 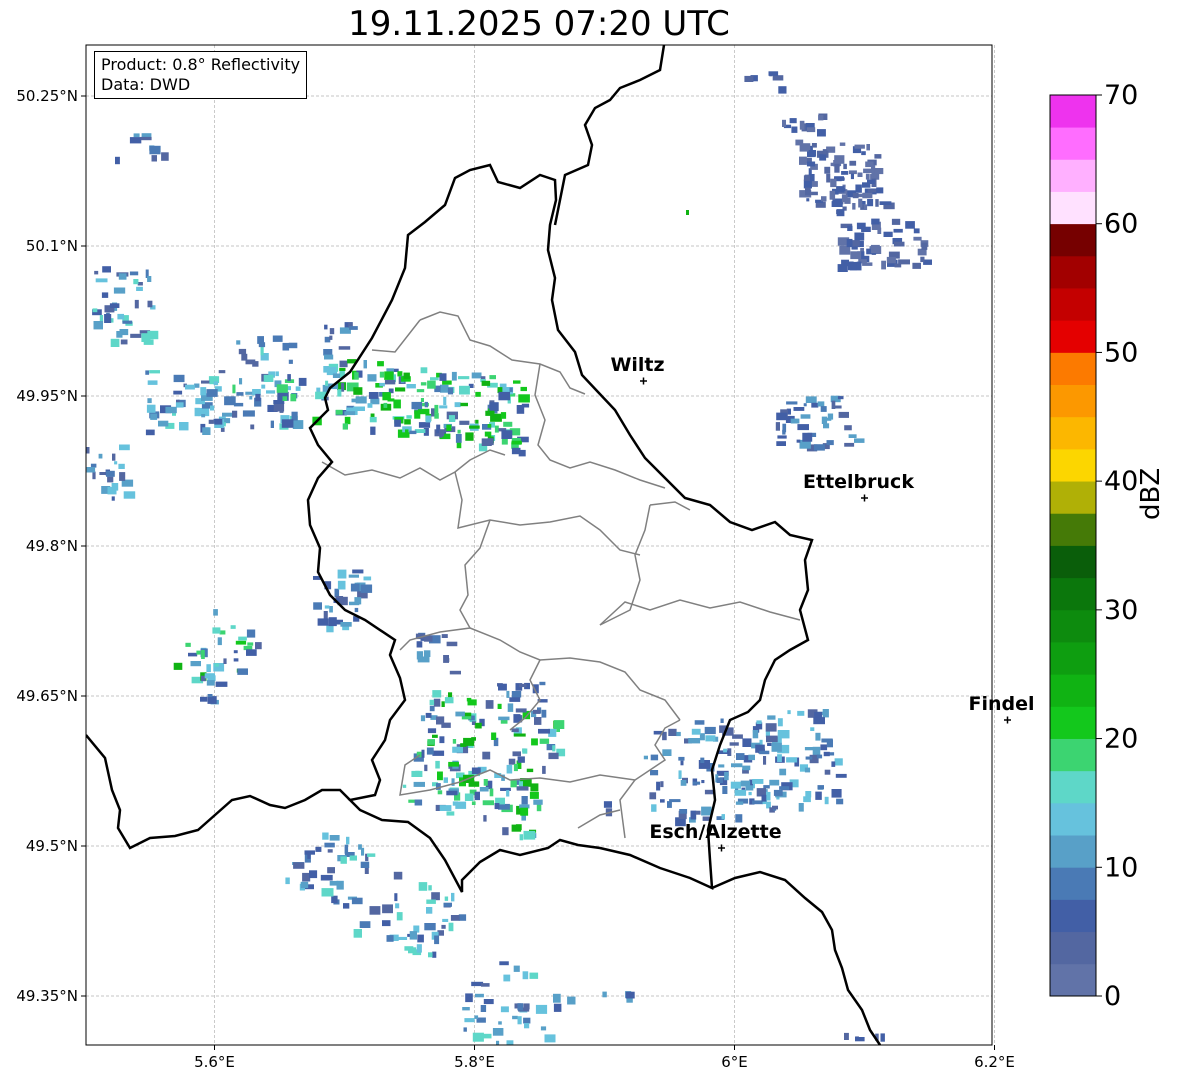 I want to click on colorbar-tick-label: 40, so click(x=1121, y=481).